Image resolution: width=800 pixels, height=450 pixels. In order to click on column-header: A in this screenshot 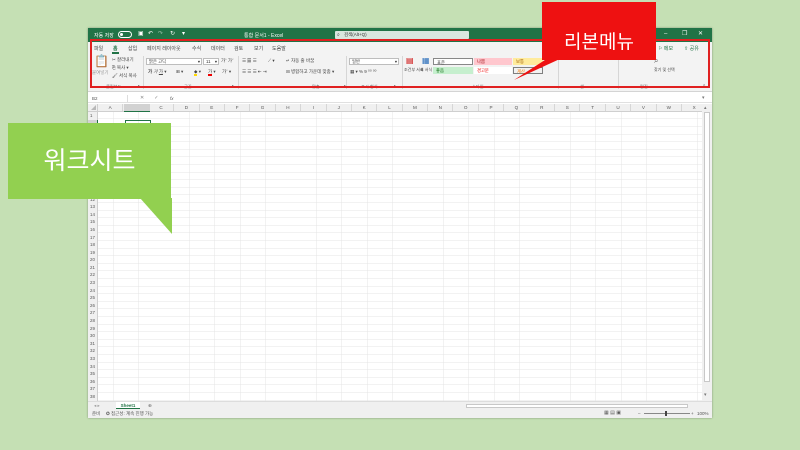, I will do `click(111, 107)`.